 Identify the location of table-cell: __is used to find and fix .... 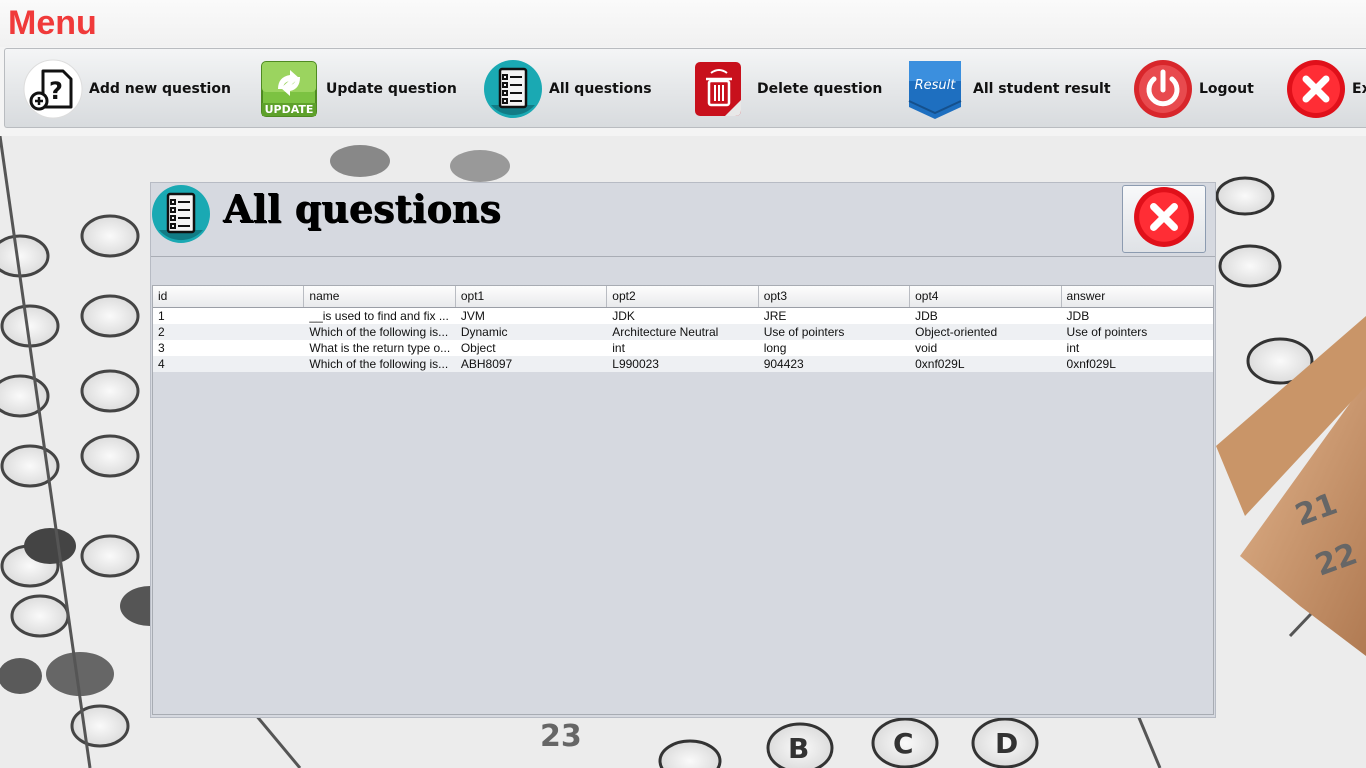
(379, 316).